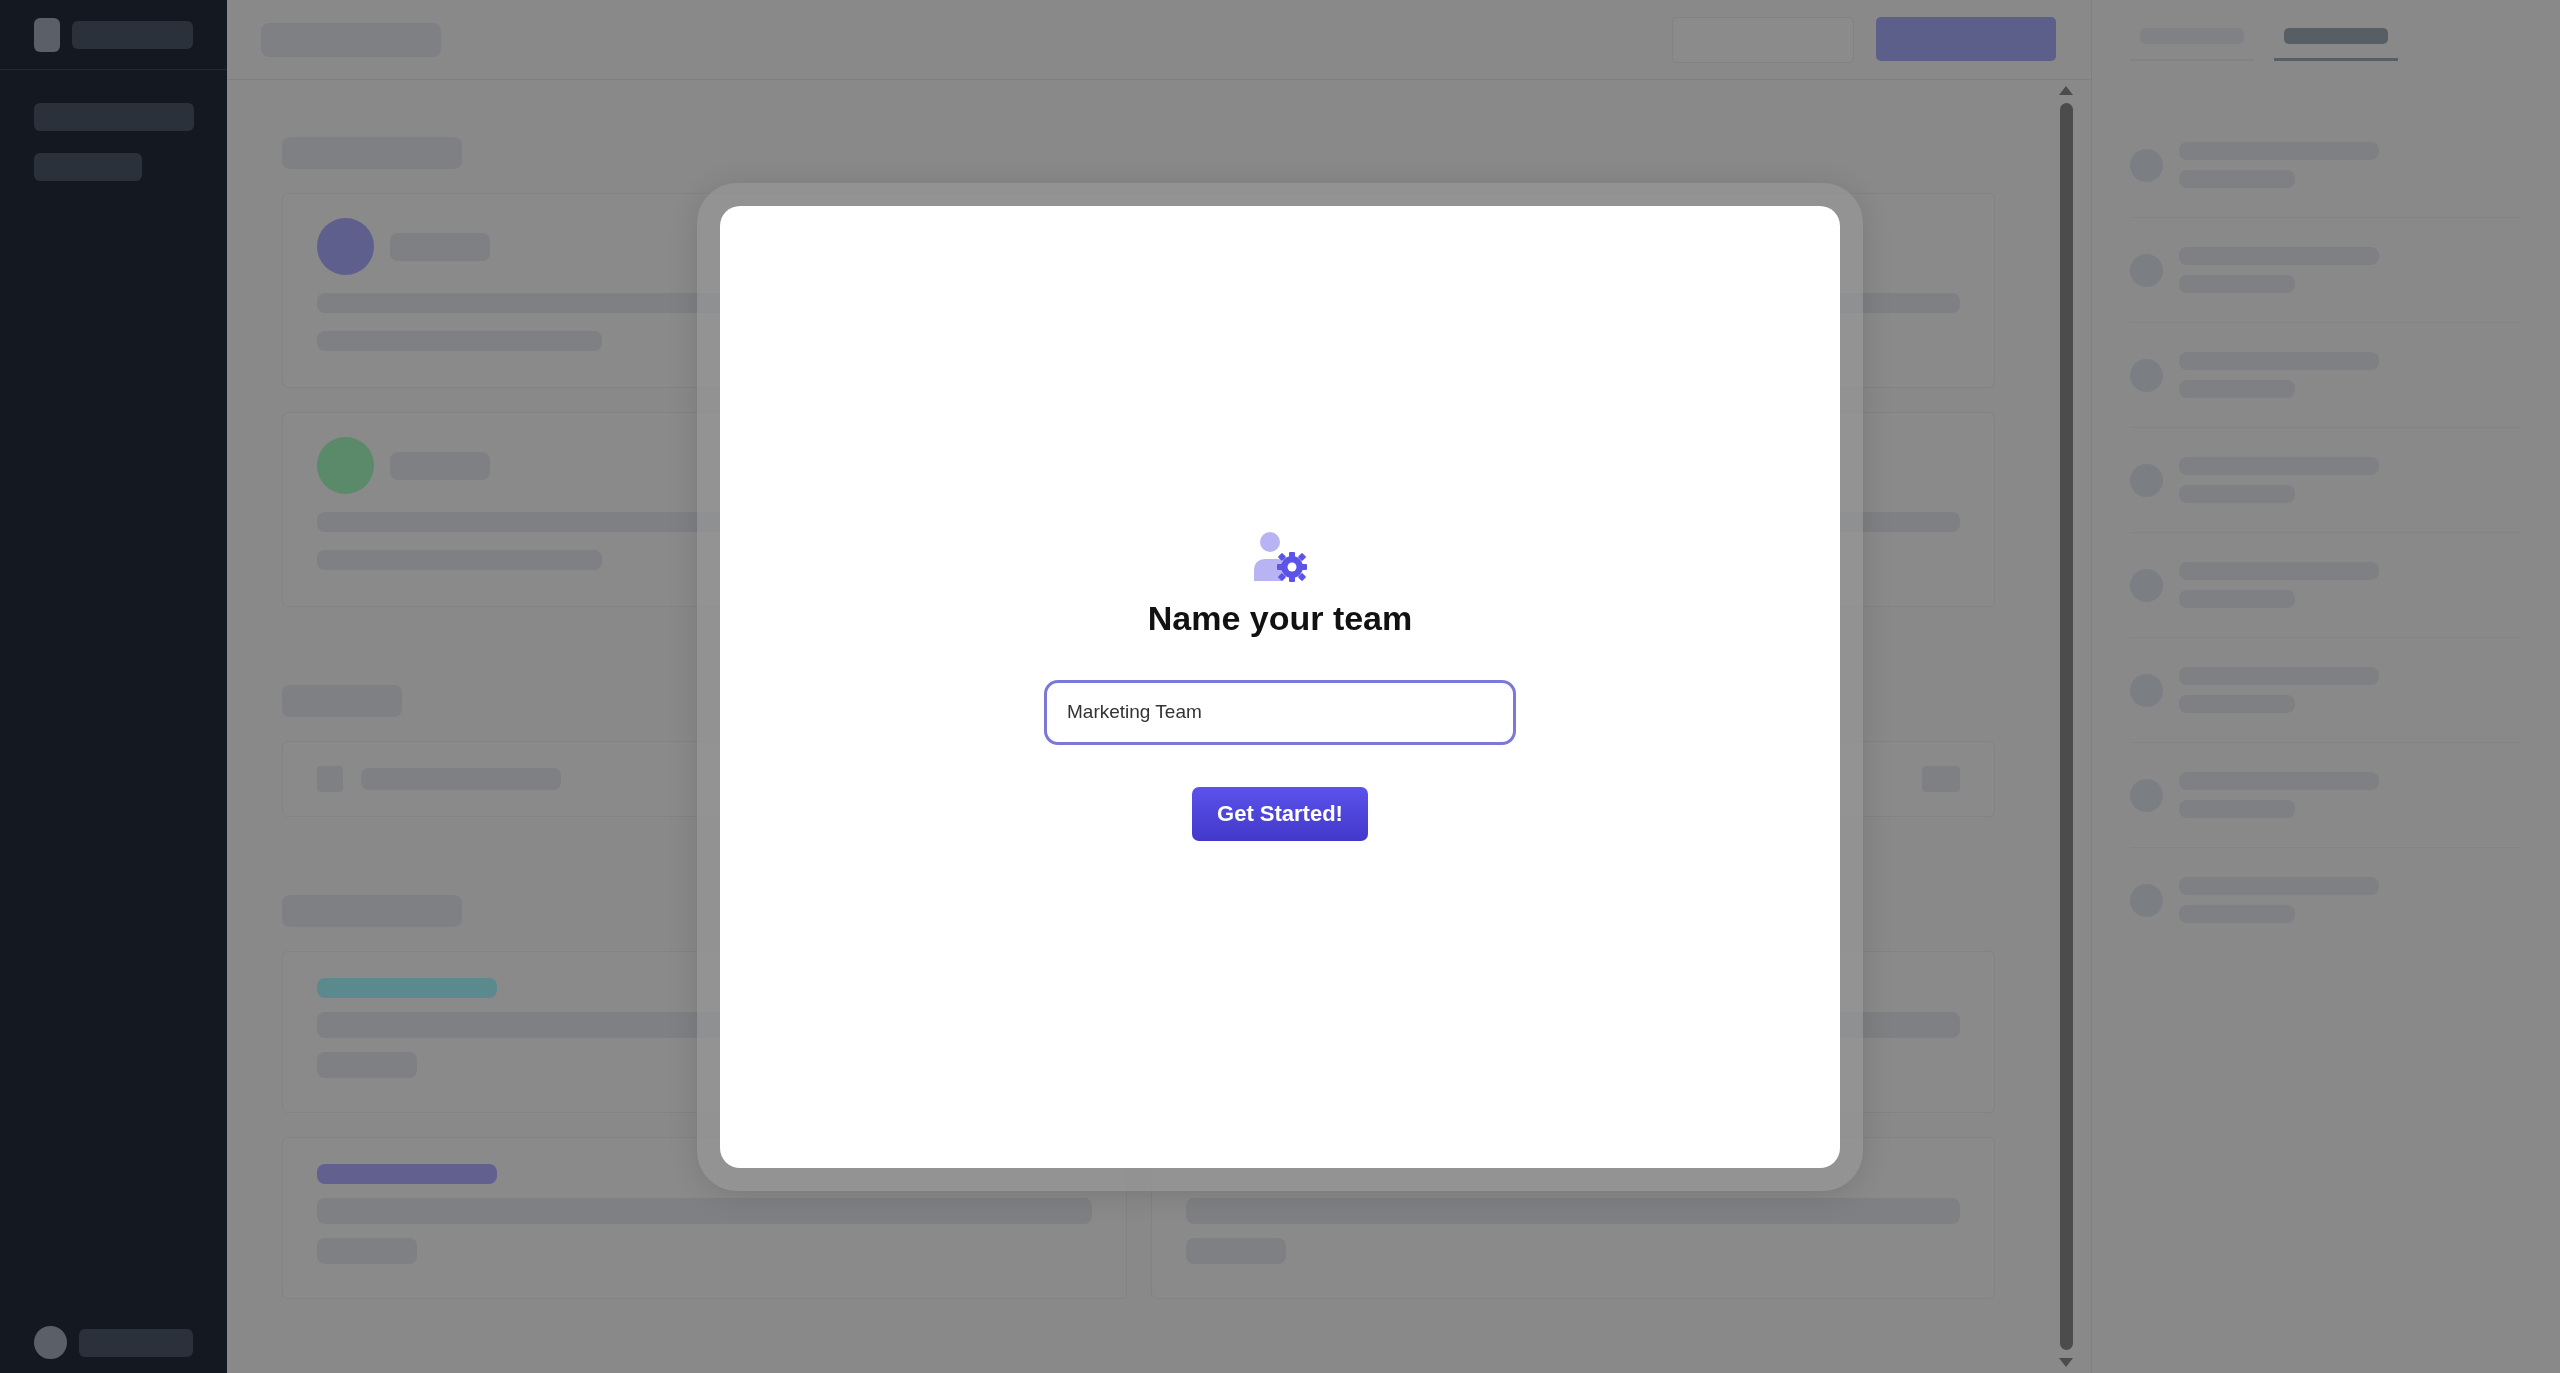  What do you see at coordinates (1280, 618) in the screenshot?
I see `dialog-title: Name your team` at bounding box center [1280, 618].